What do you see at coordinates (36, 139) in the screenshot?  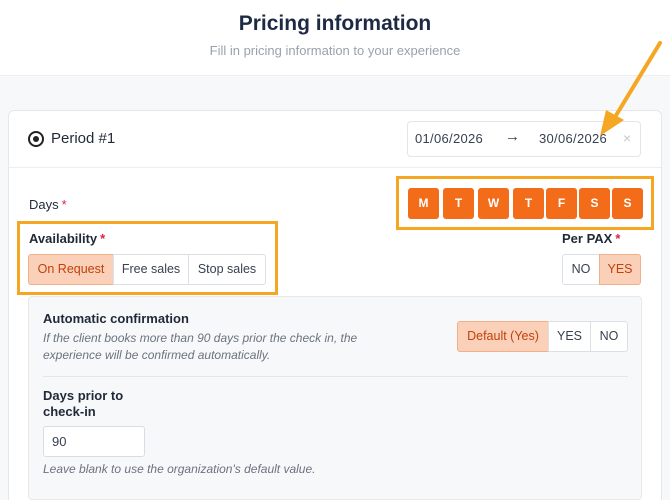 I see `period-radio-icon` at bounding box center [36, 139].